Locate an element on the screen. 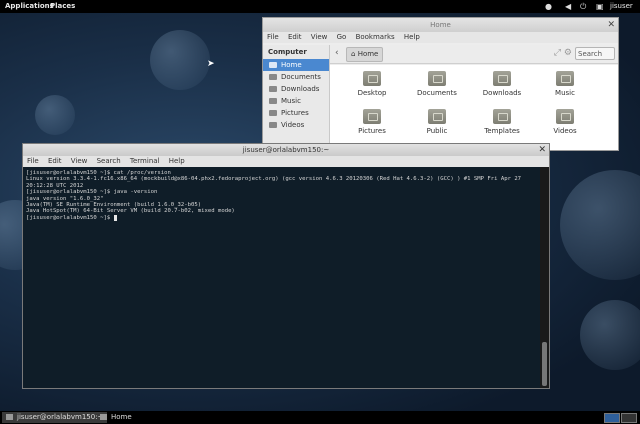 This screenshot has width=640, height=424. taskbar-label: Home is located at coordinates (121, 417).